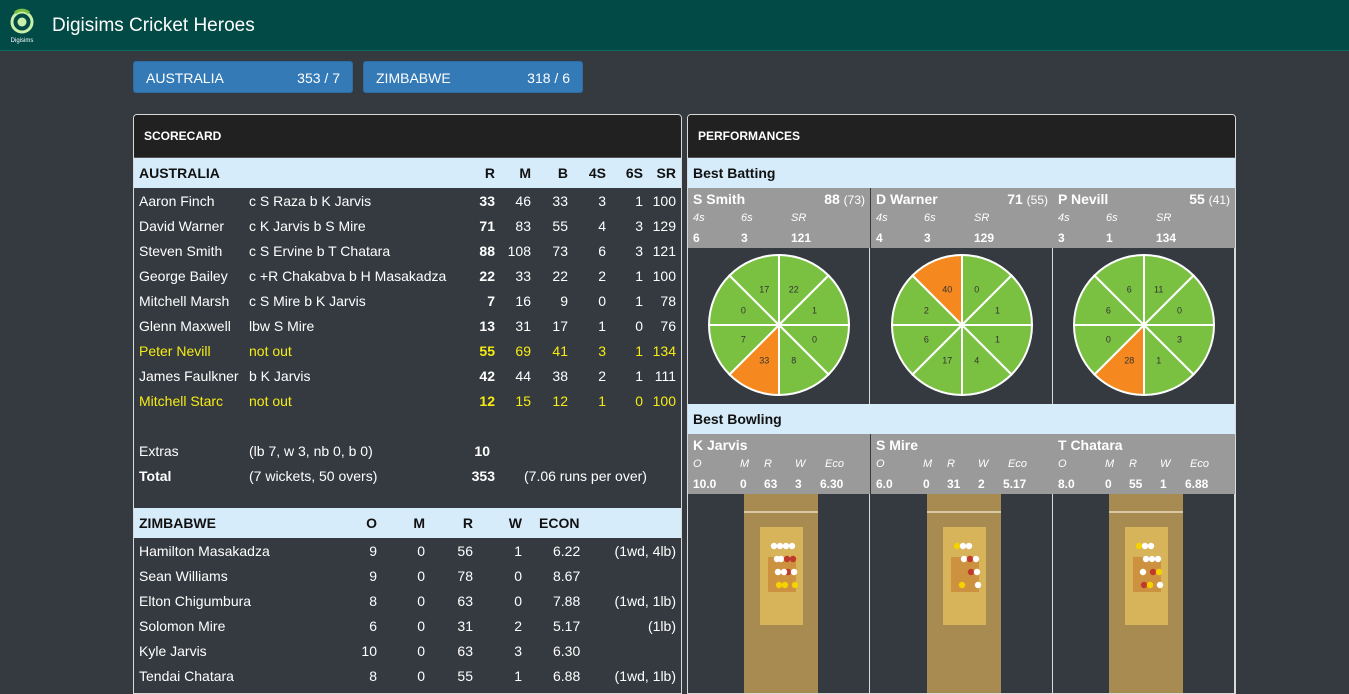 This screenshot has height=694, width=1349. I want to click on bowler-row: Tendai Chatara 8 0 55 1 6.88 (1wd, 1lb), so click(407, 677).